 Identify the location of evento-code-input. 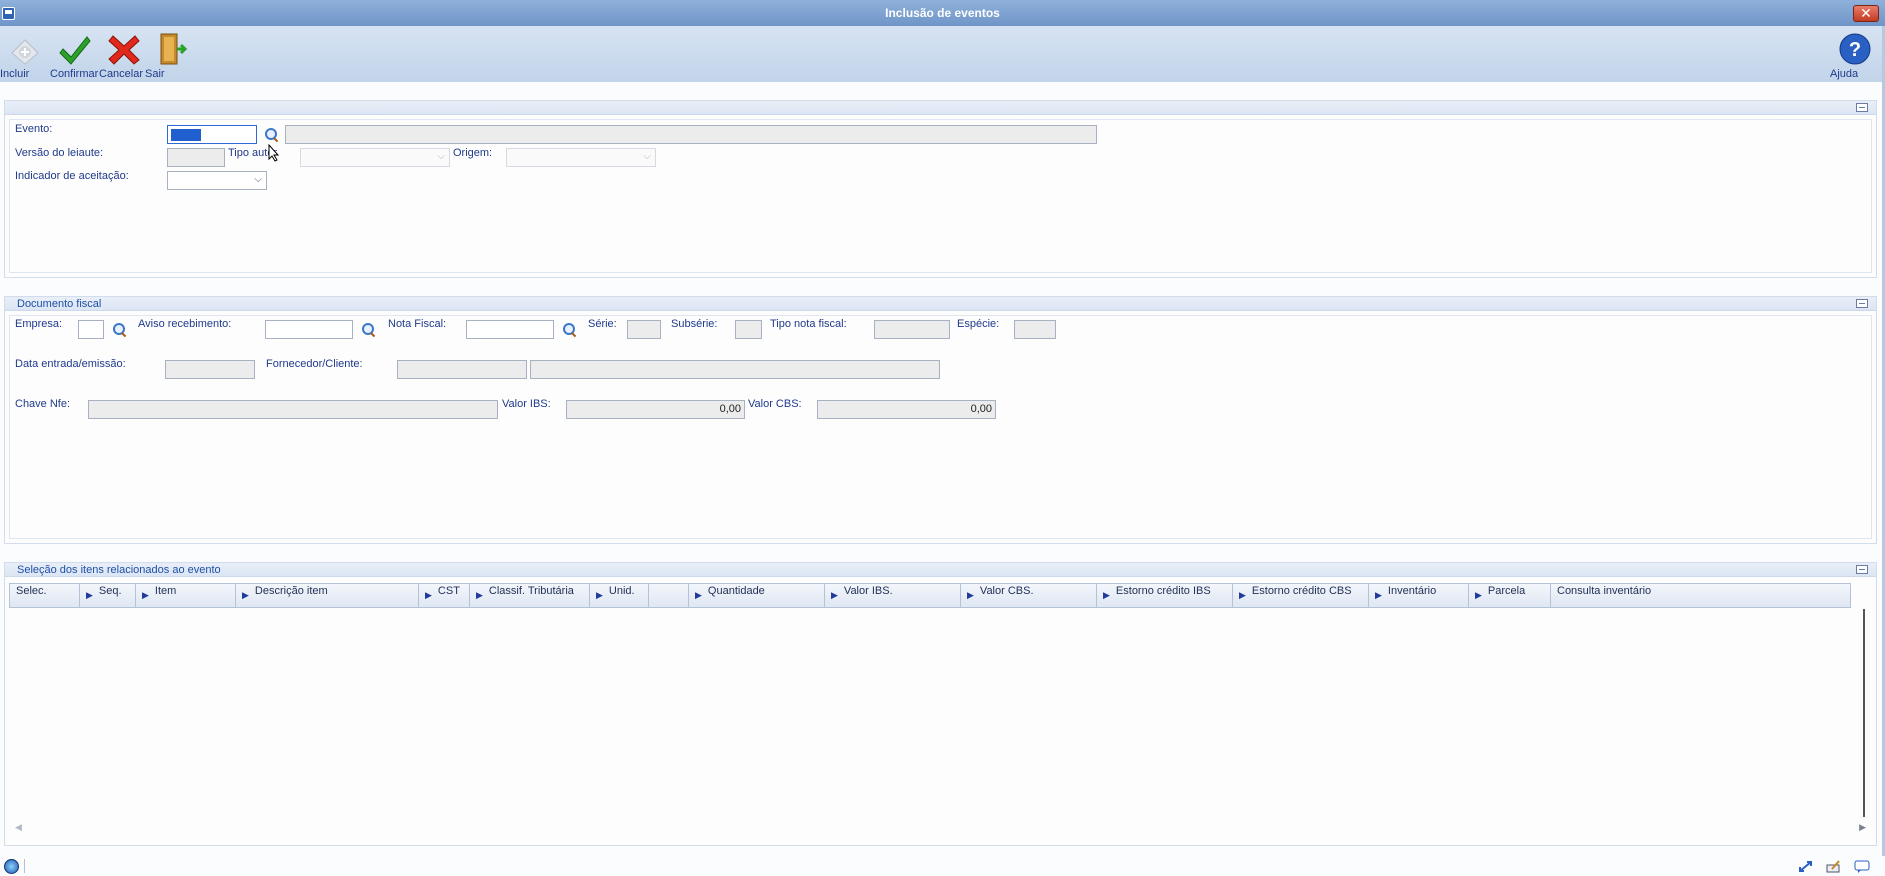
(212, 134).